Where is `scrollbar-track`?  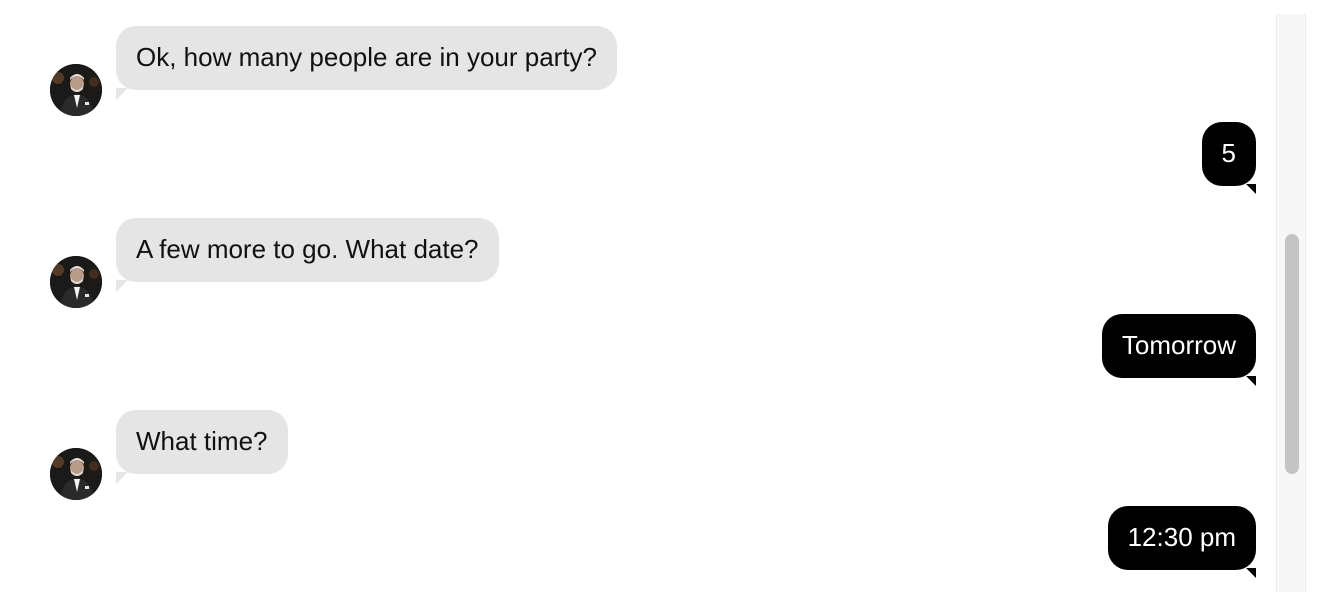
scrollbar-track is located at coordinates (1291, 303).